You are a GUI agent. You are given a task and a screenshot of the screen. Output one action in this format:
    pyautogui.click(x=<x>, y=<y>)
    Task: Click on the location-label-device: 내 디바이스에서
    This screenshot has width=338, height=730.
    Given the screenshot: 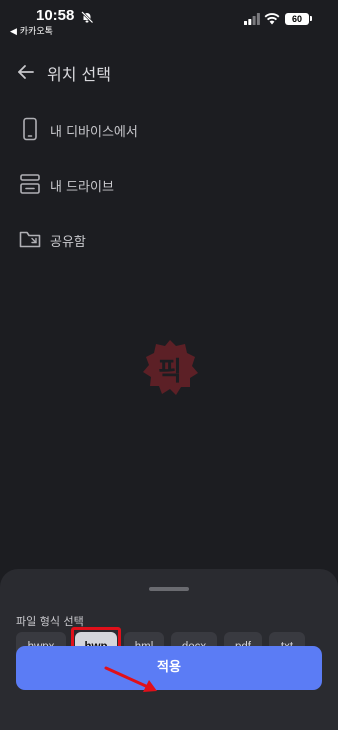 What is the action you would take?
    pyautogui.click(x=94, y=132)
    